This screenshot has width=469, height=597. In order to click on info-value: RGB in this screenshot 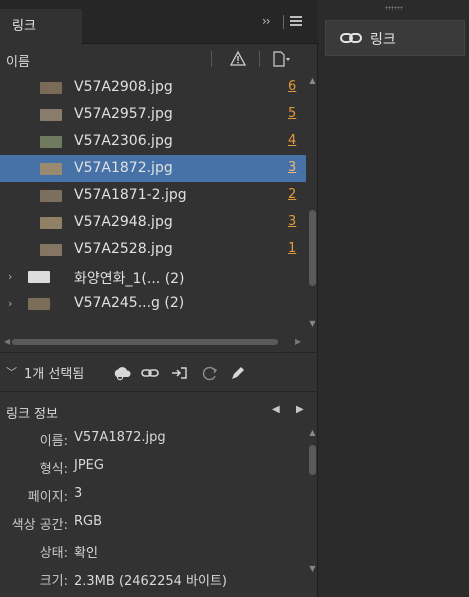, I will do `click(88, 521)`.